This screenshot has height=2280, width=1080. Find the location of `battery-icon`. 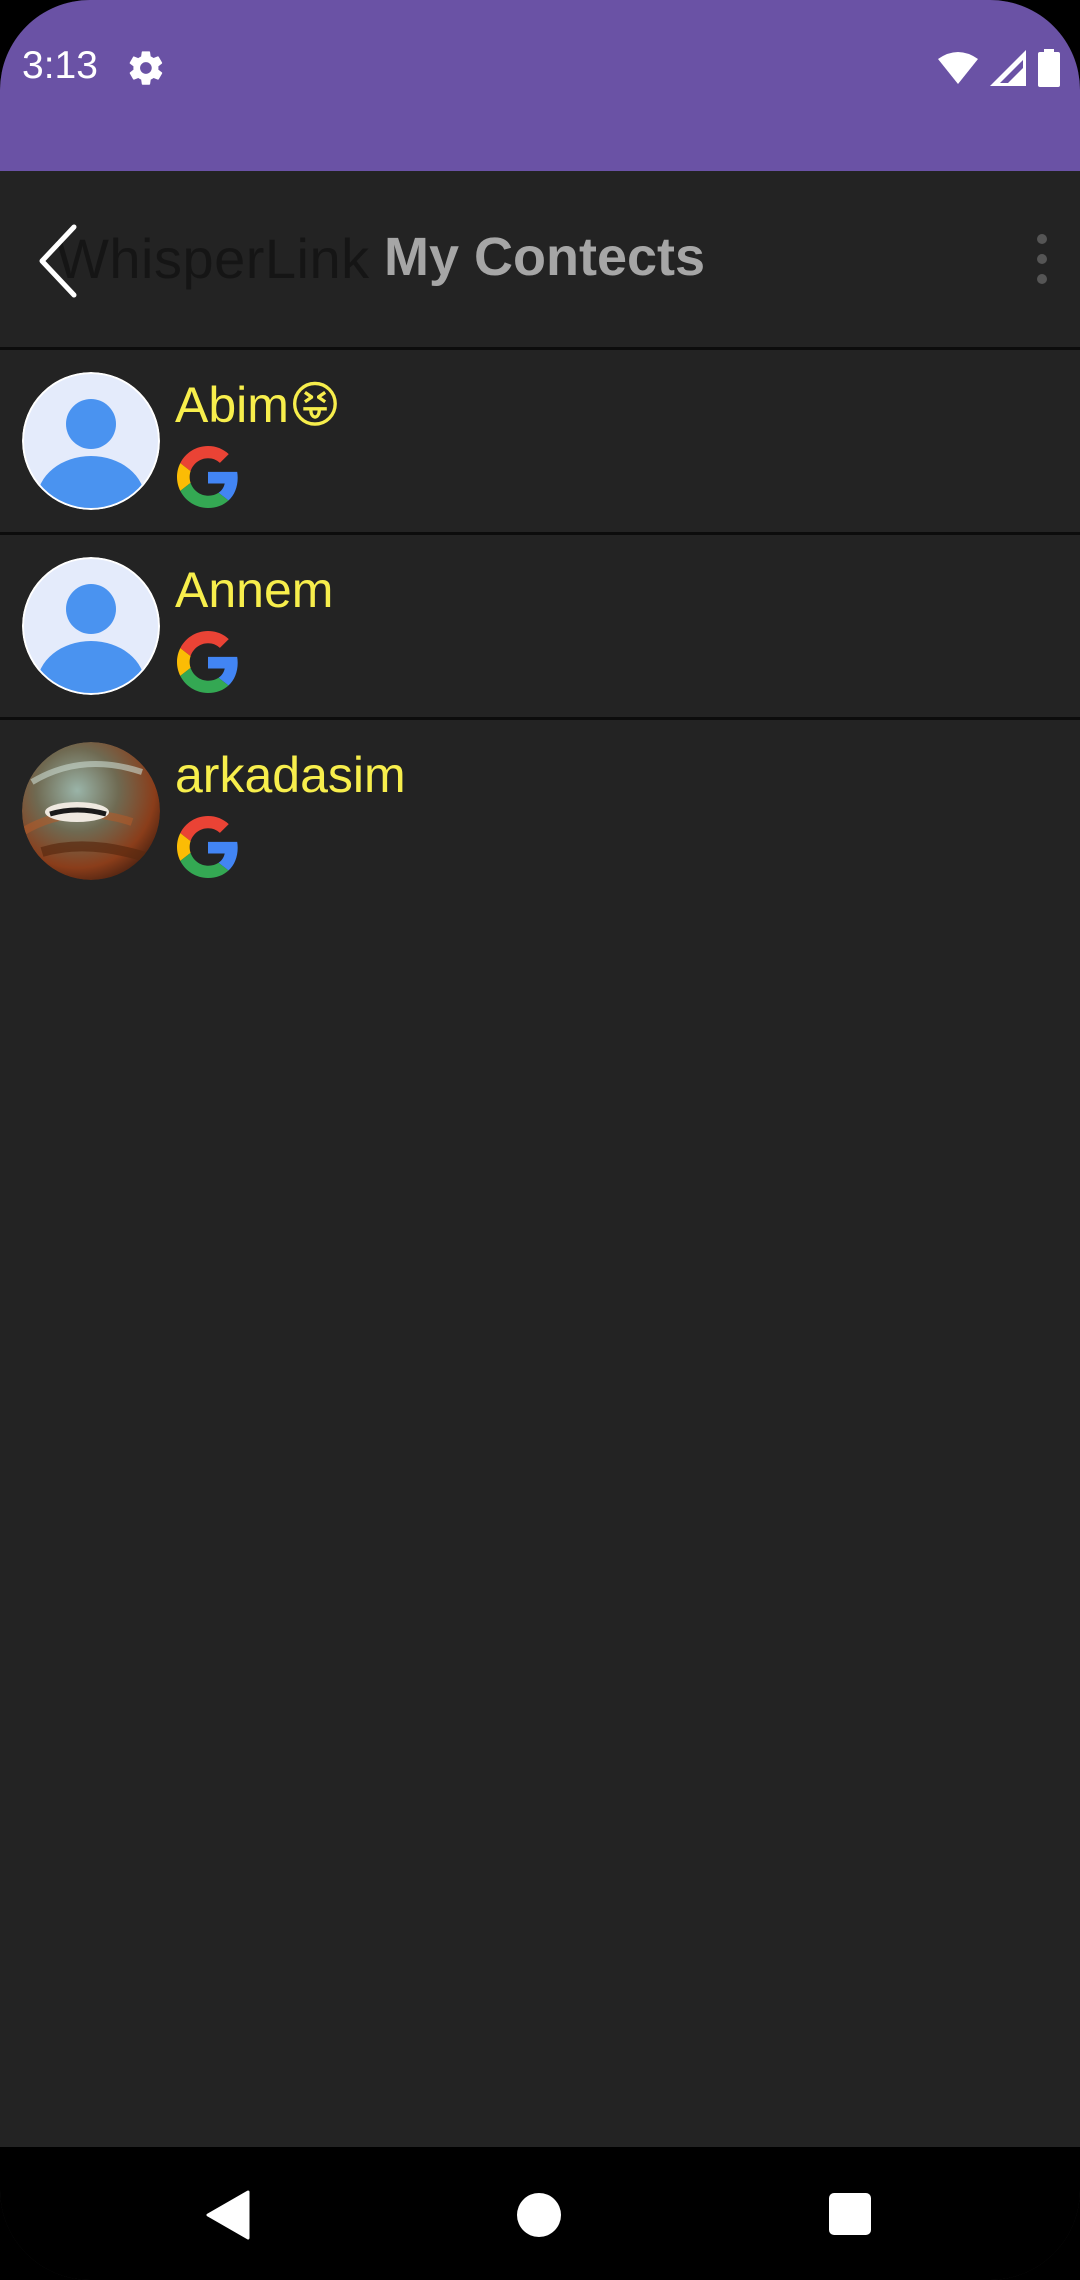

battery-icon is located at coordinates (1049, 68).